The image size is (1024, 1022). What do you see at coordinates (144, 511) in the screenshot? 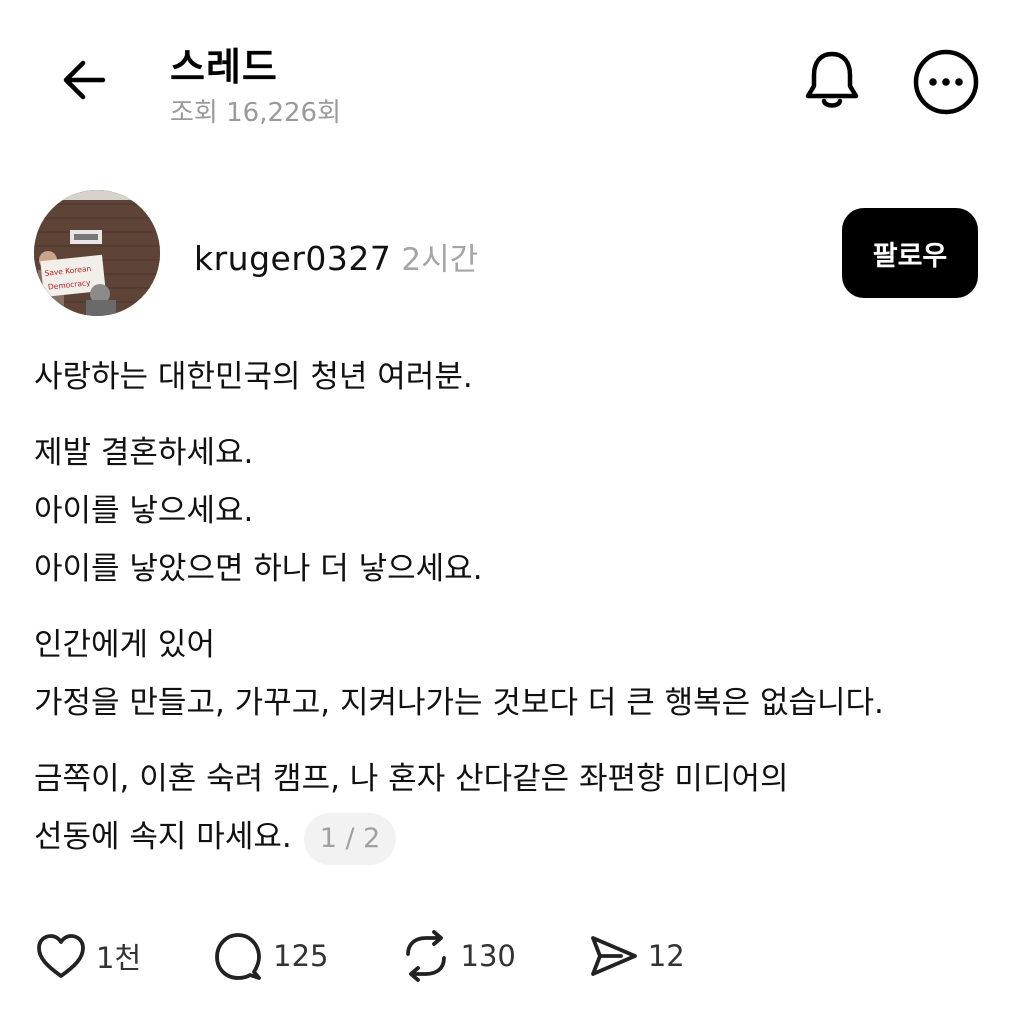
I see `text-line: 아이를 낳으세요.` at bounding box center [144, 511].